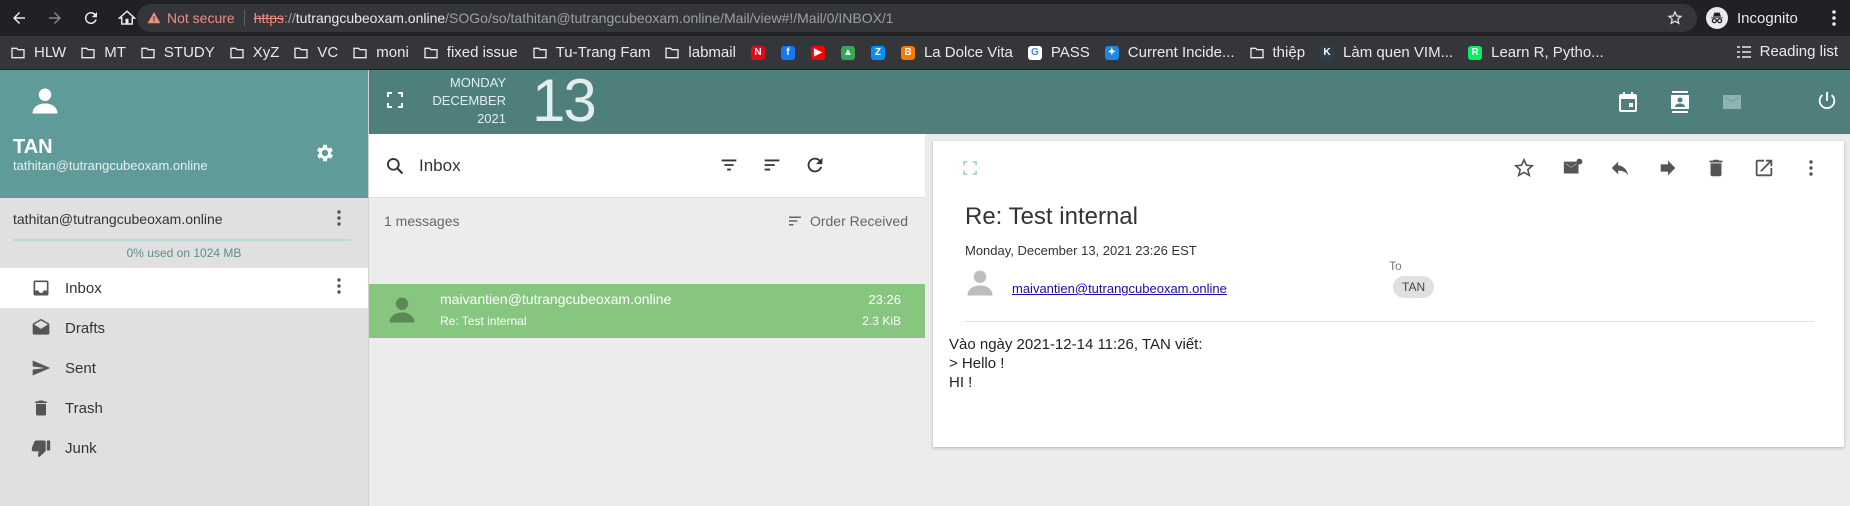 Image resolution: width=1850 pixels, height=506 pixels. I want to click on reload-button, so click(91, 18).